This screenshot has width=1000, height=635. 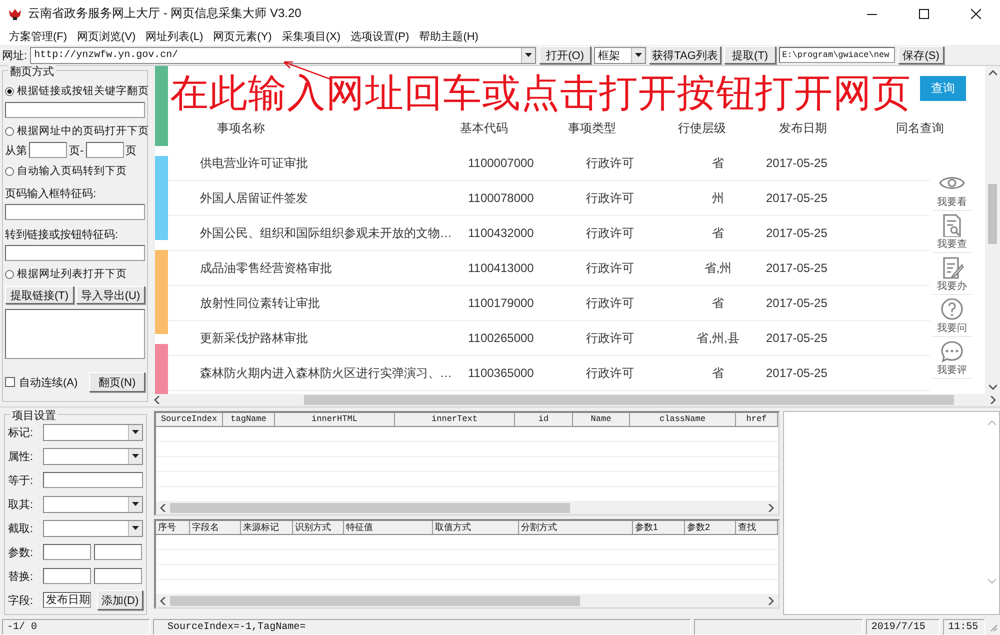 I want to click on column-header: innerText, so click(x=455, y=419).